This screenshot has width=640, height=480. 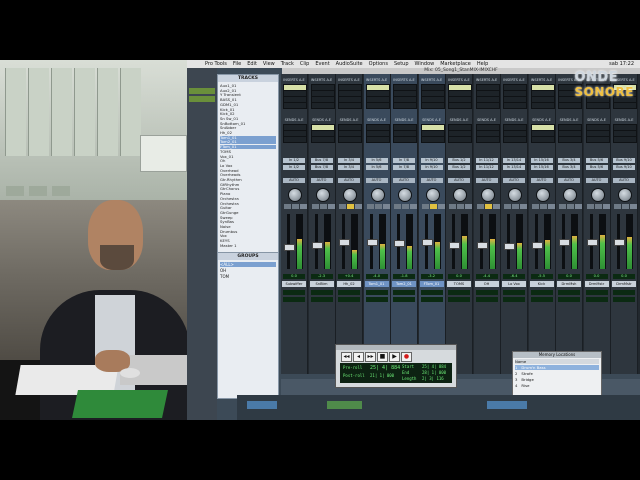 I want to click on track-name: OH, so click(x=486, y=284).